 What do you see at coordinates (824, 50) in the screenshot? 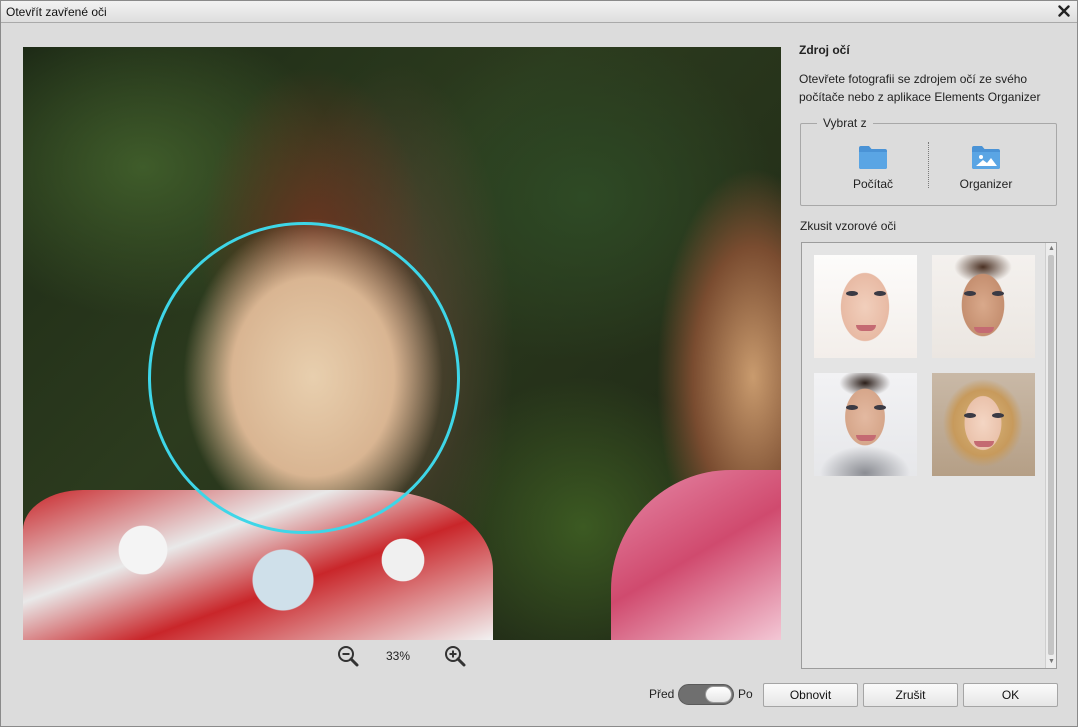
I see `eye-source-heading: Zdroj očí` at bounding box center [824, 50].